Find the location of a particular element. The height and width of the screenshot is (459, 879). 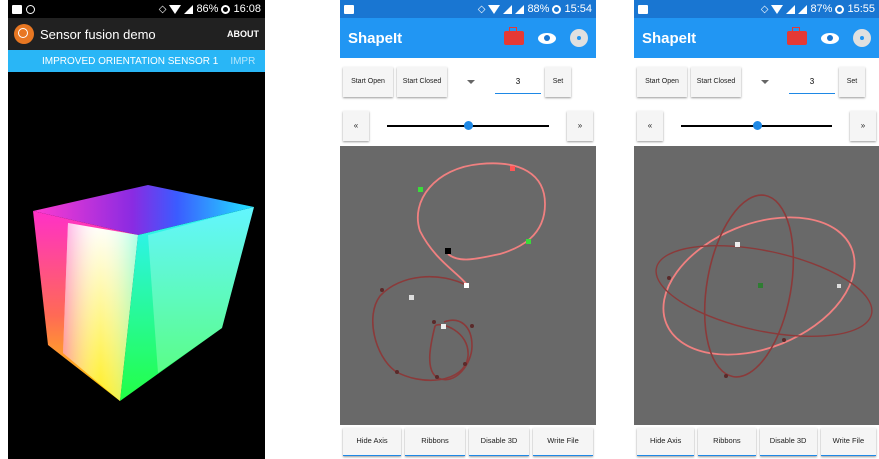

toolbox-icon is located at coordinates (514, 36).